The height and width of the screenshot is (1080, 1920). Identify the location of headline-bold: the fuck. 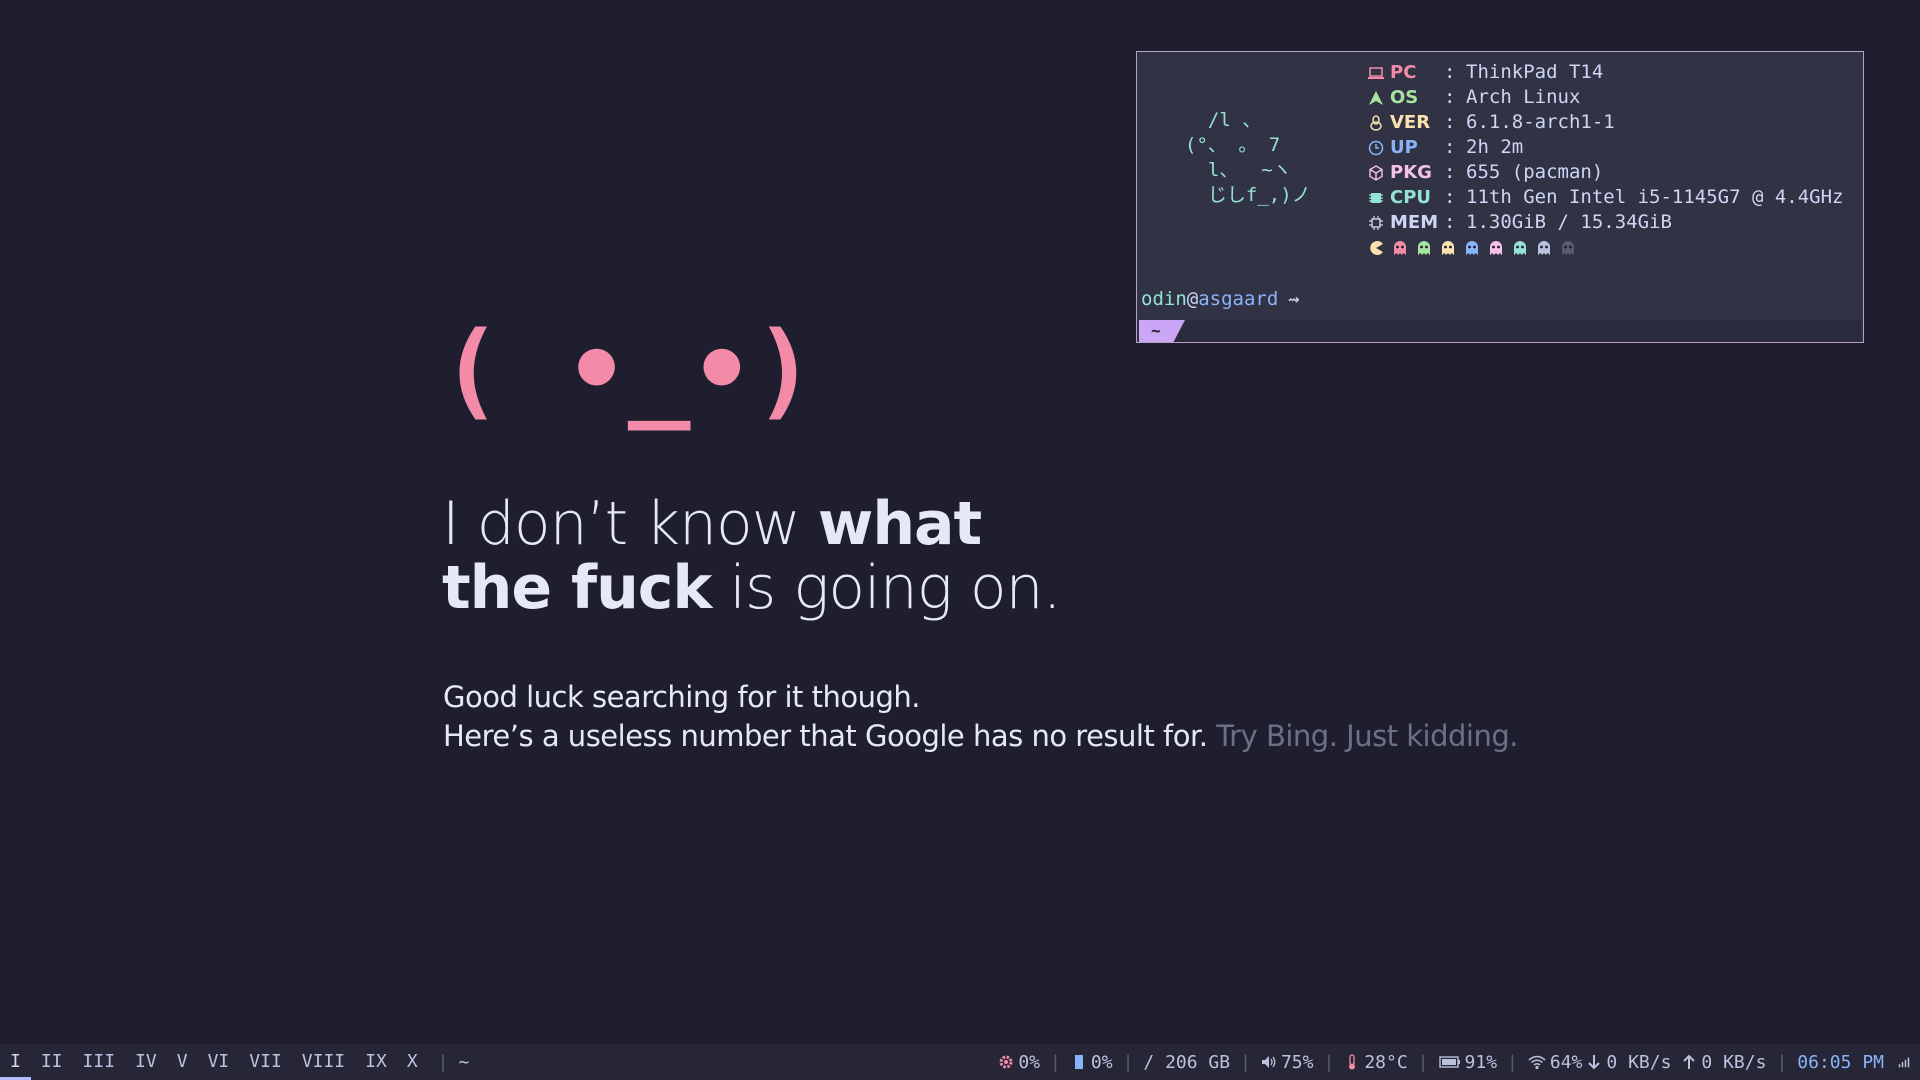
(577, 588).